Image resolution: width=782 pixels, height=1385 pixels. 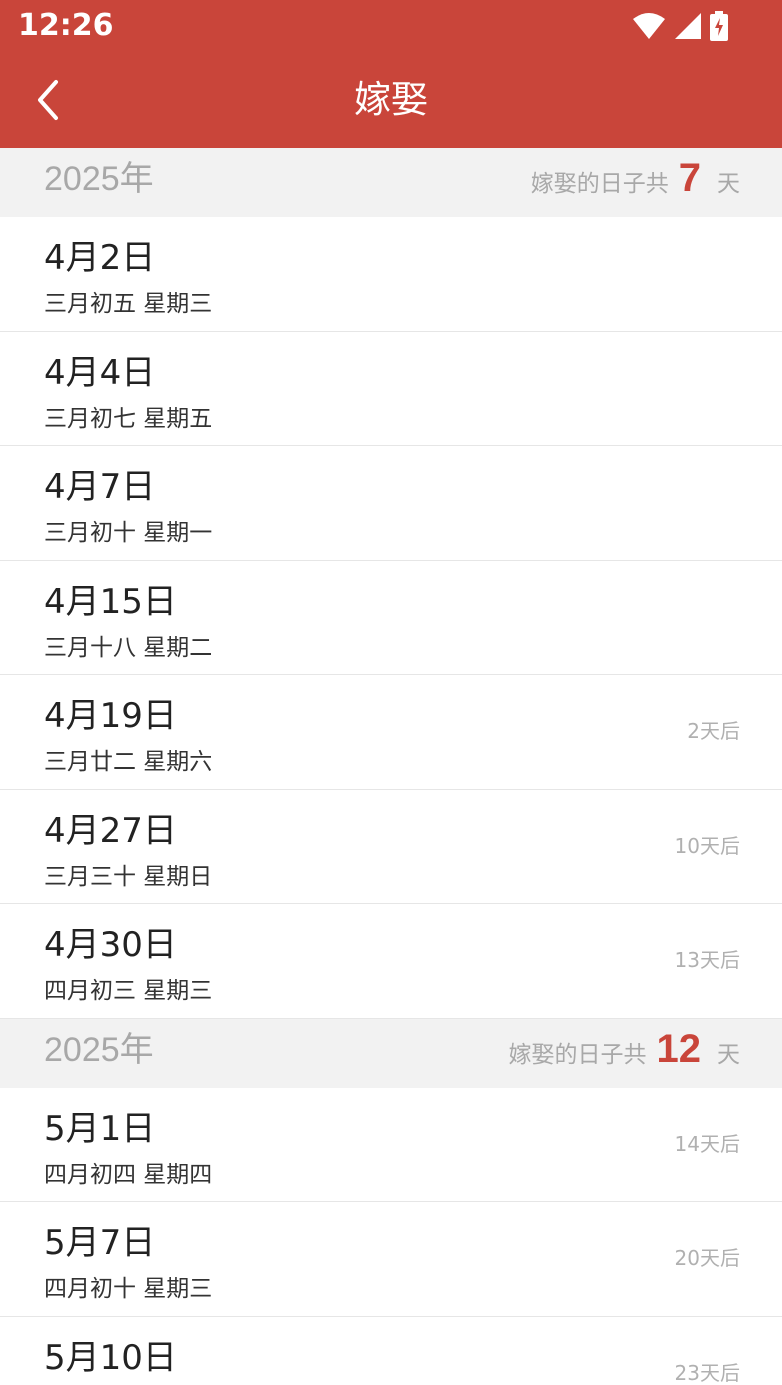 I want to click on list-item: 4月15日三月十八 星期二, so click(x=391, y=617).